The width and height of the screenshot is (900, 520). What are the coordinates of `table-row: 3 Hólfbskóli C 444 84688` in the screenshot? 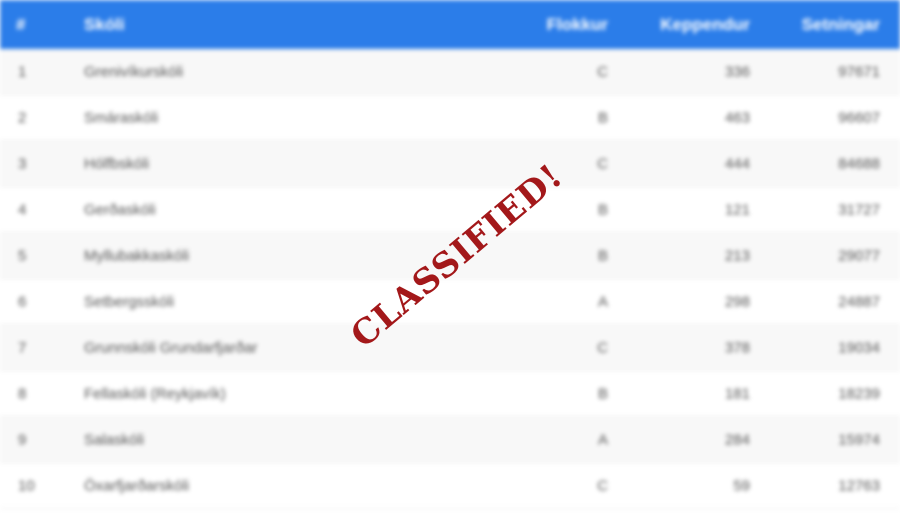 It's located at (450, 164).